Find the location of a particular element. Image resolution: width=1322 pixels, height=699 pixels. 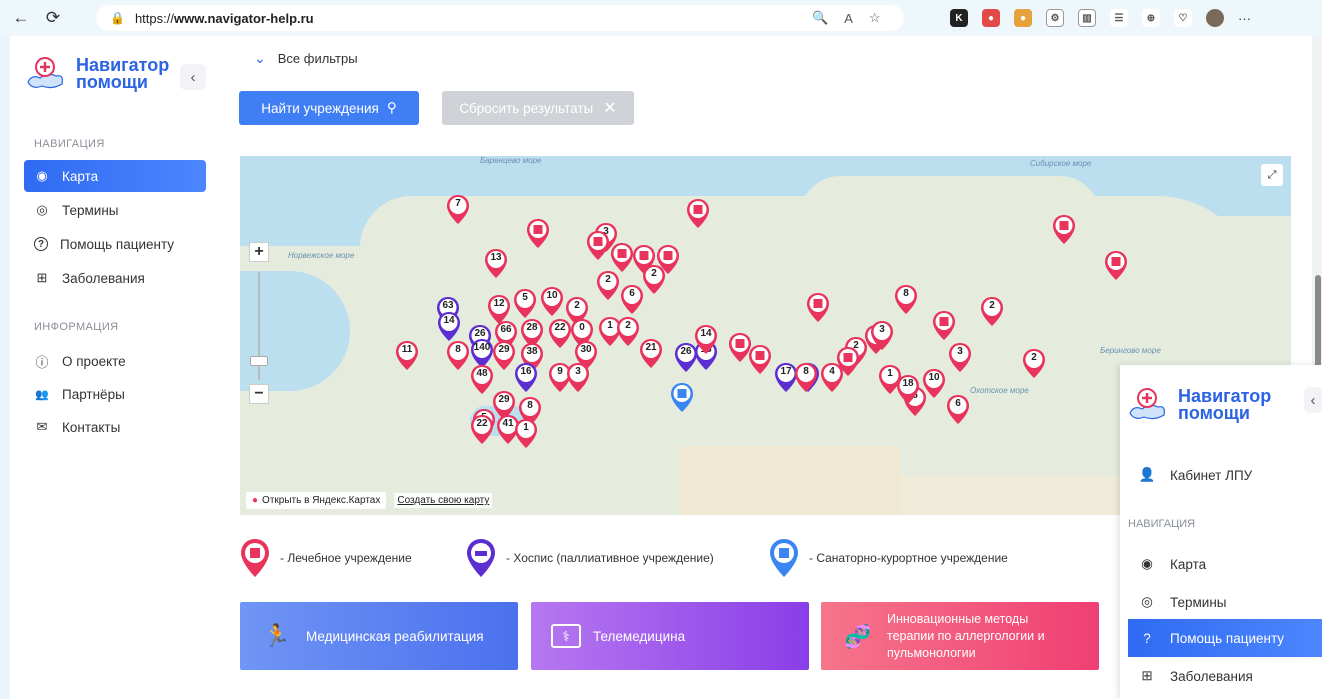

map-marker: 13 is located at coordinates (496, 263).